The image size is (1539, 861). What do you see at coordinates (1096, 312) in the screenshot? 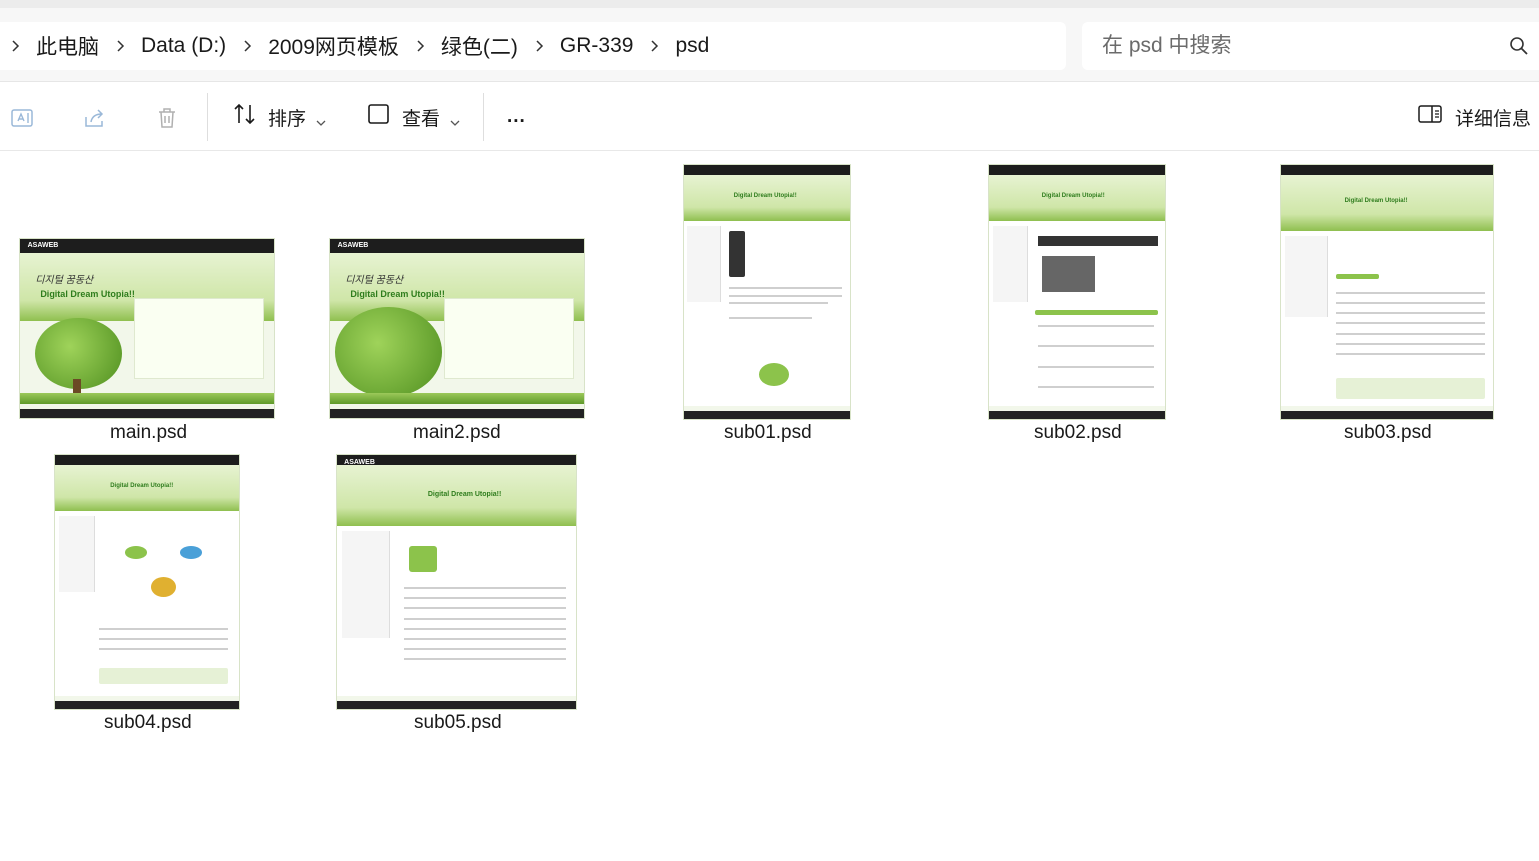
I see `thumb-tab-bar` at bounding box center [1096, 312].